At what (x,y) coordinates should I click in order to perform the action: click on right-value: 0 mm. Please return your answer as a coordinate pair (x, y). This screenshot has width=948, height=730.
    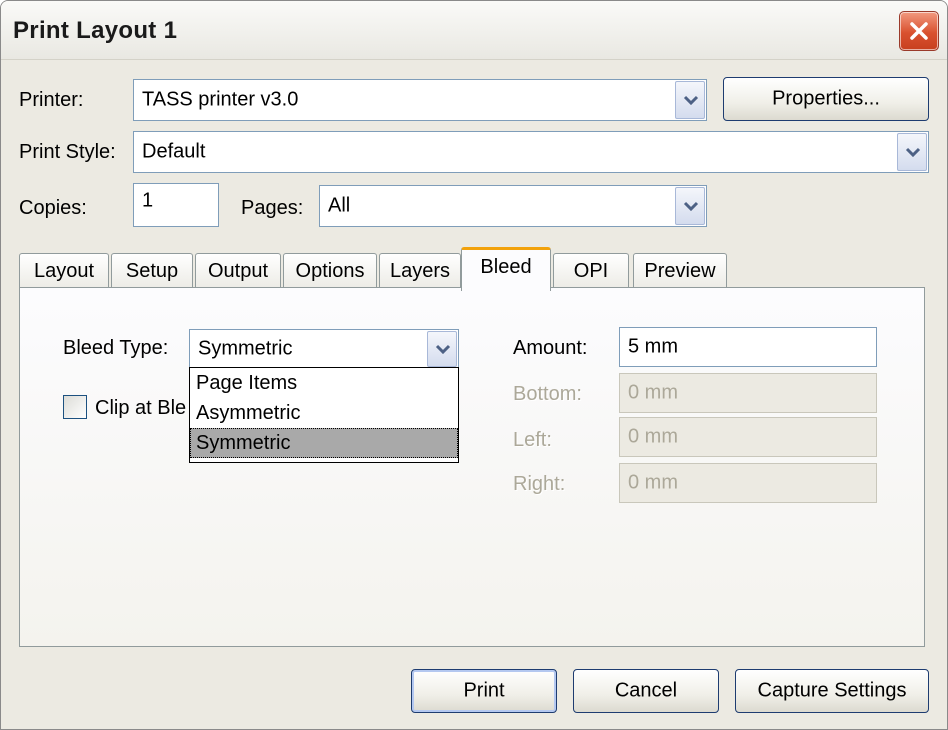
    Looking at the image, I should click on (653, 482).